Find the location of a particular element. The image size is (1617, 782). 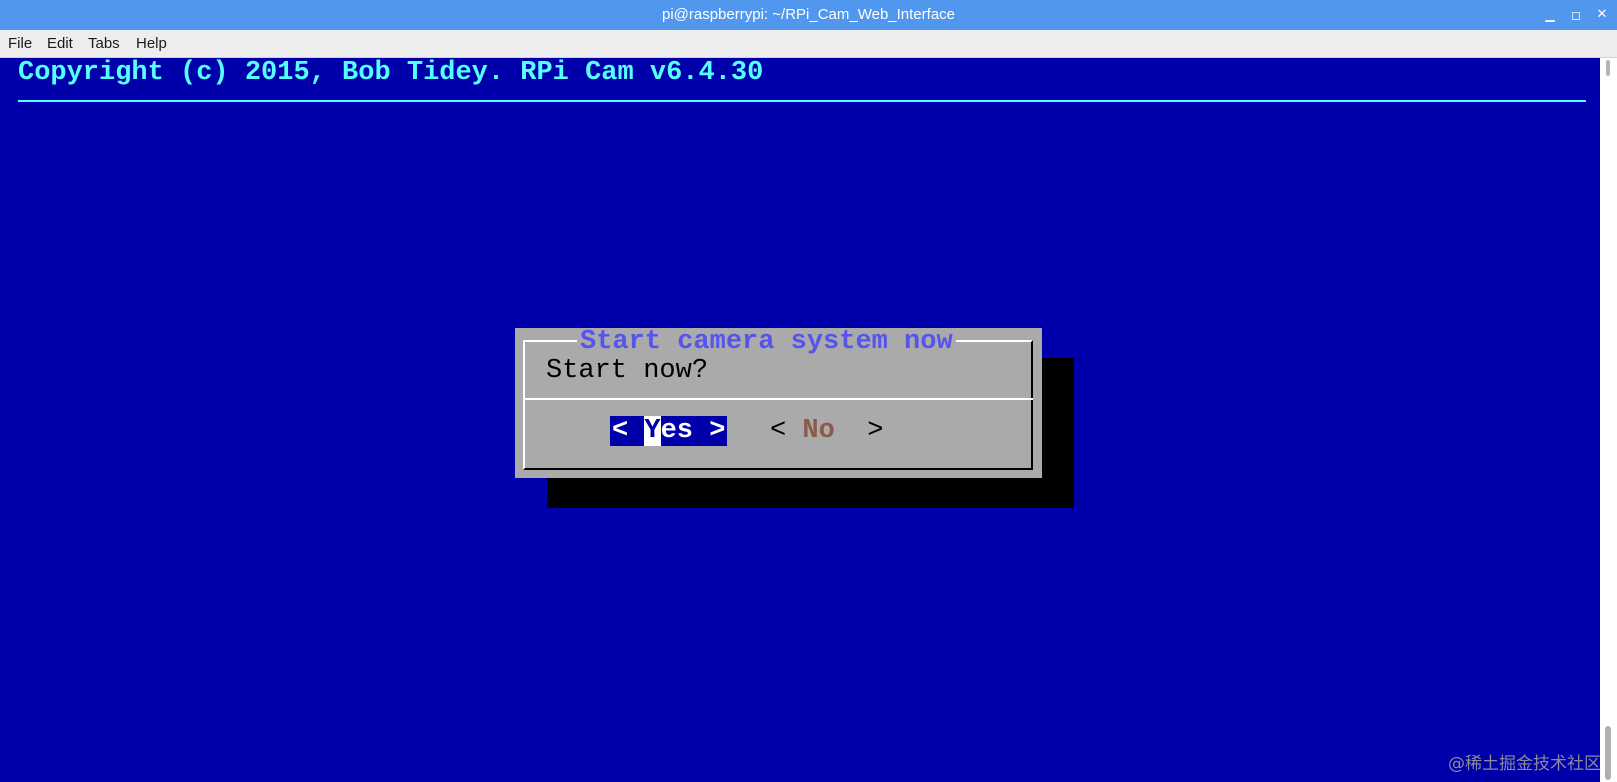

terminal-scrollbar is located at coordinates (1608, 420).